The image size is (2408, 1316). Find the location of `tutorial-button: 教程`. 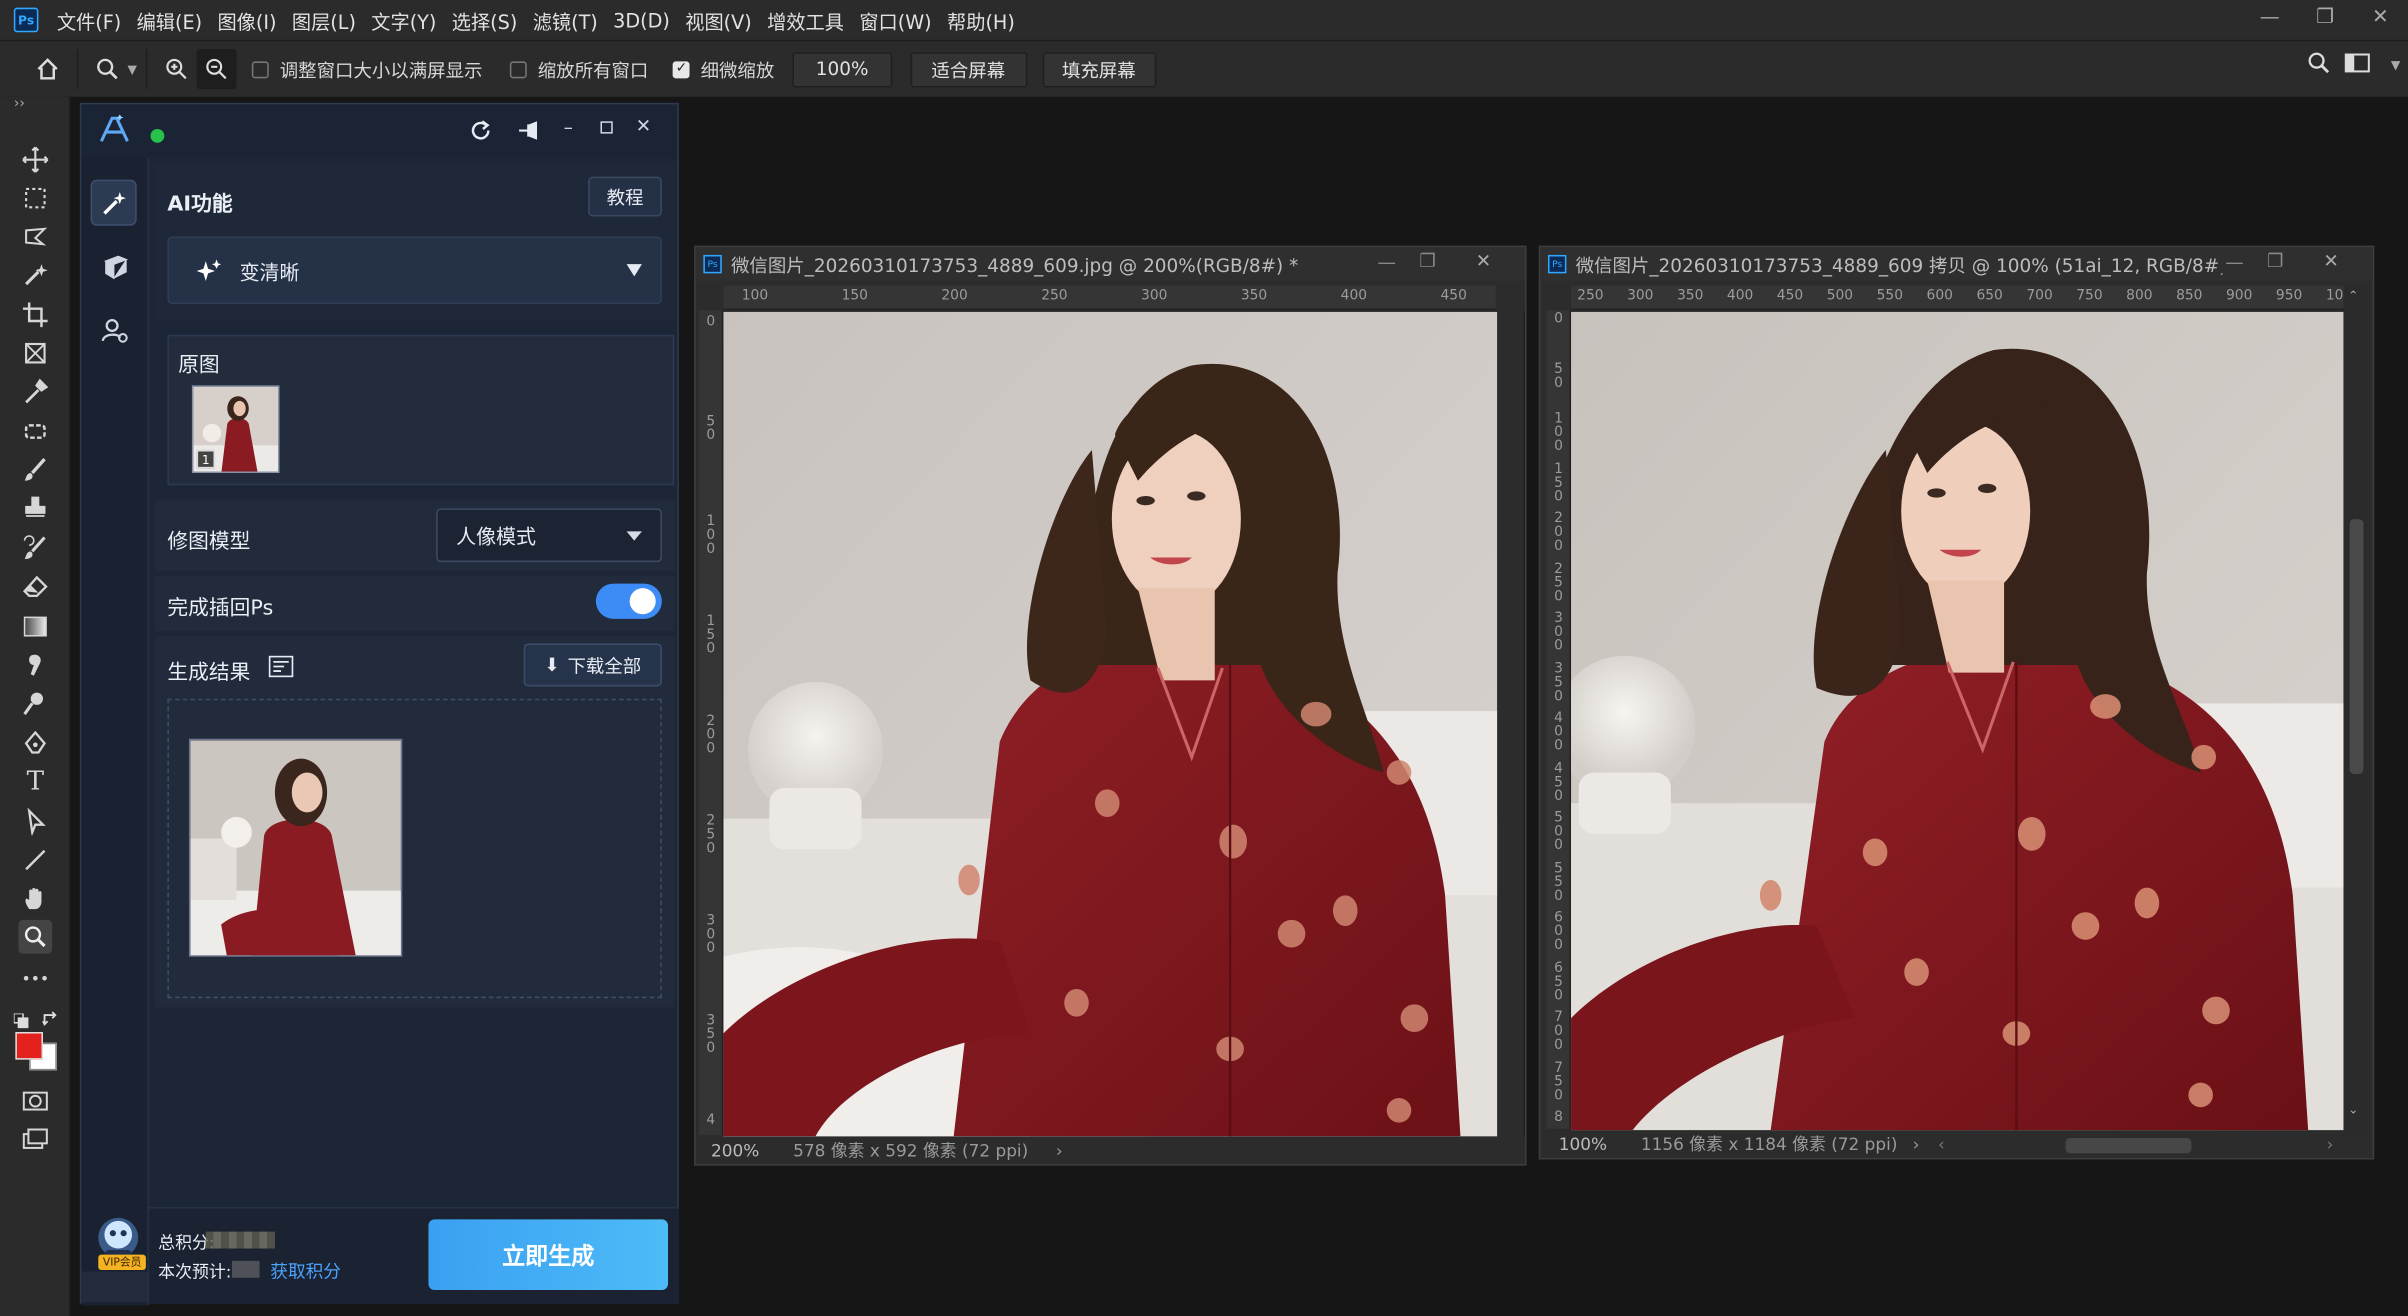

tutorial-button: 教程 is located at coordinates (625, 196).